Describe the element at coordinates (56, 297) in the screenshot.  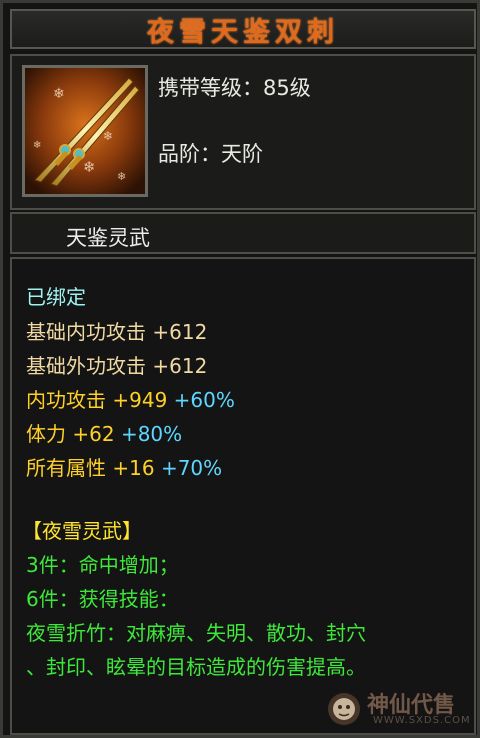
I see `bound-status: 已绑定` at that location.